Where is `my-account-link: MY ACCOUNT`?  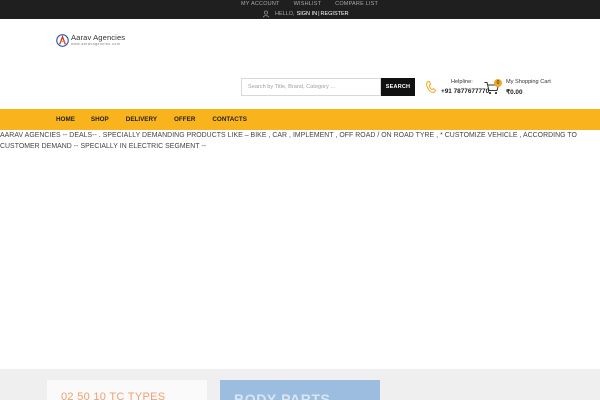 my-account-link: MY ACCOUNT is located at coordinates (260, 4).